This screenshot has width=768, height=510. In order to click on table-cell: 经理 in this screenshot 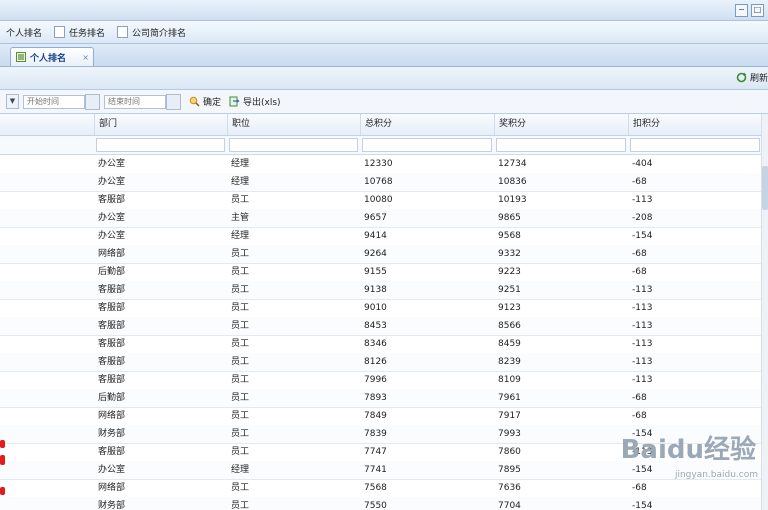, I will do `click(240, 236)`.